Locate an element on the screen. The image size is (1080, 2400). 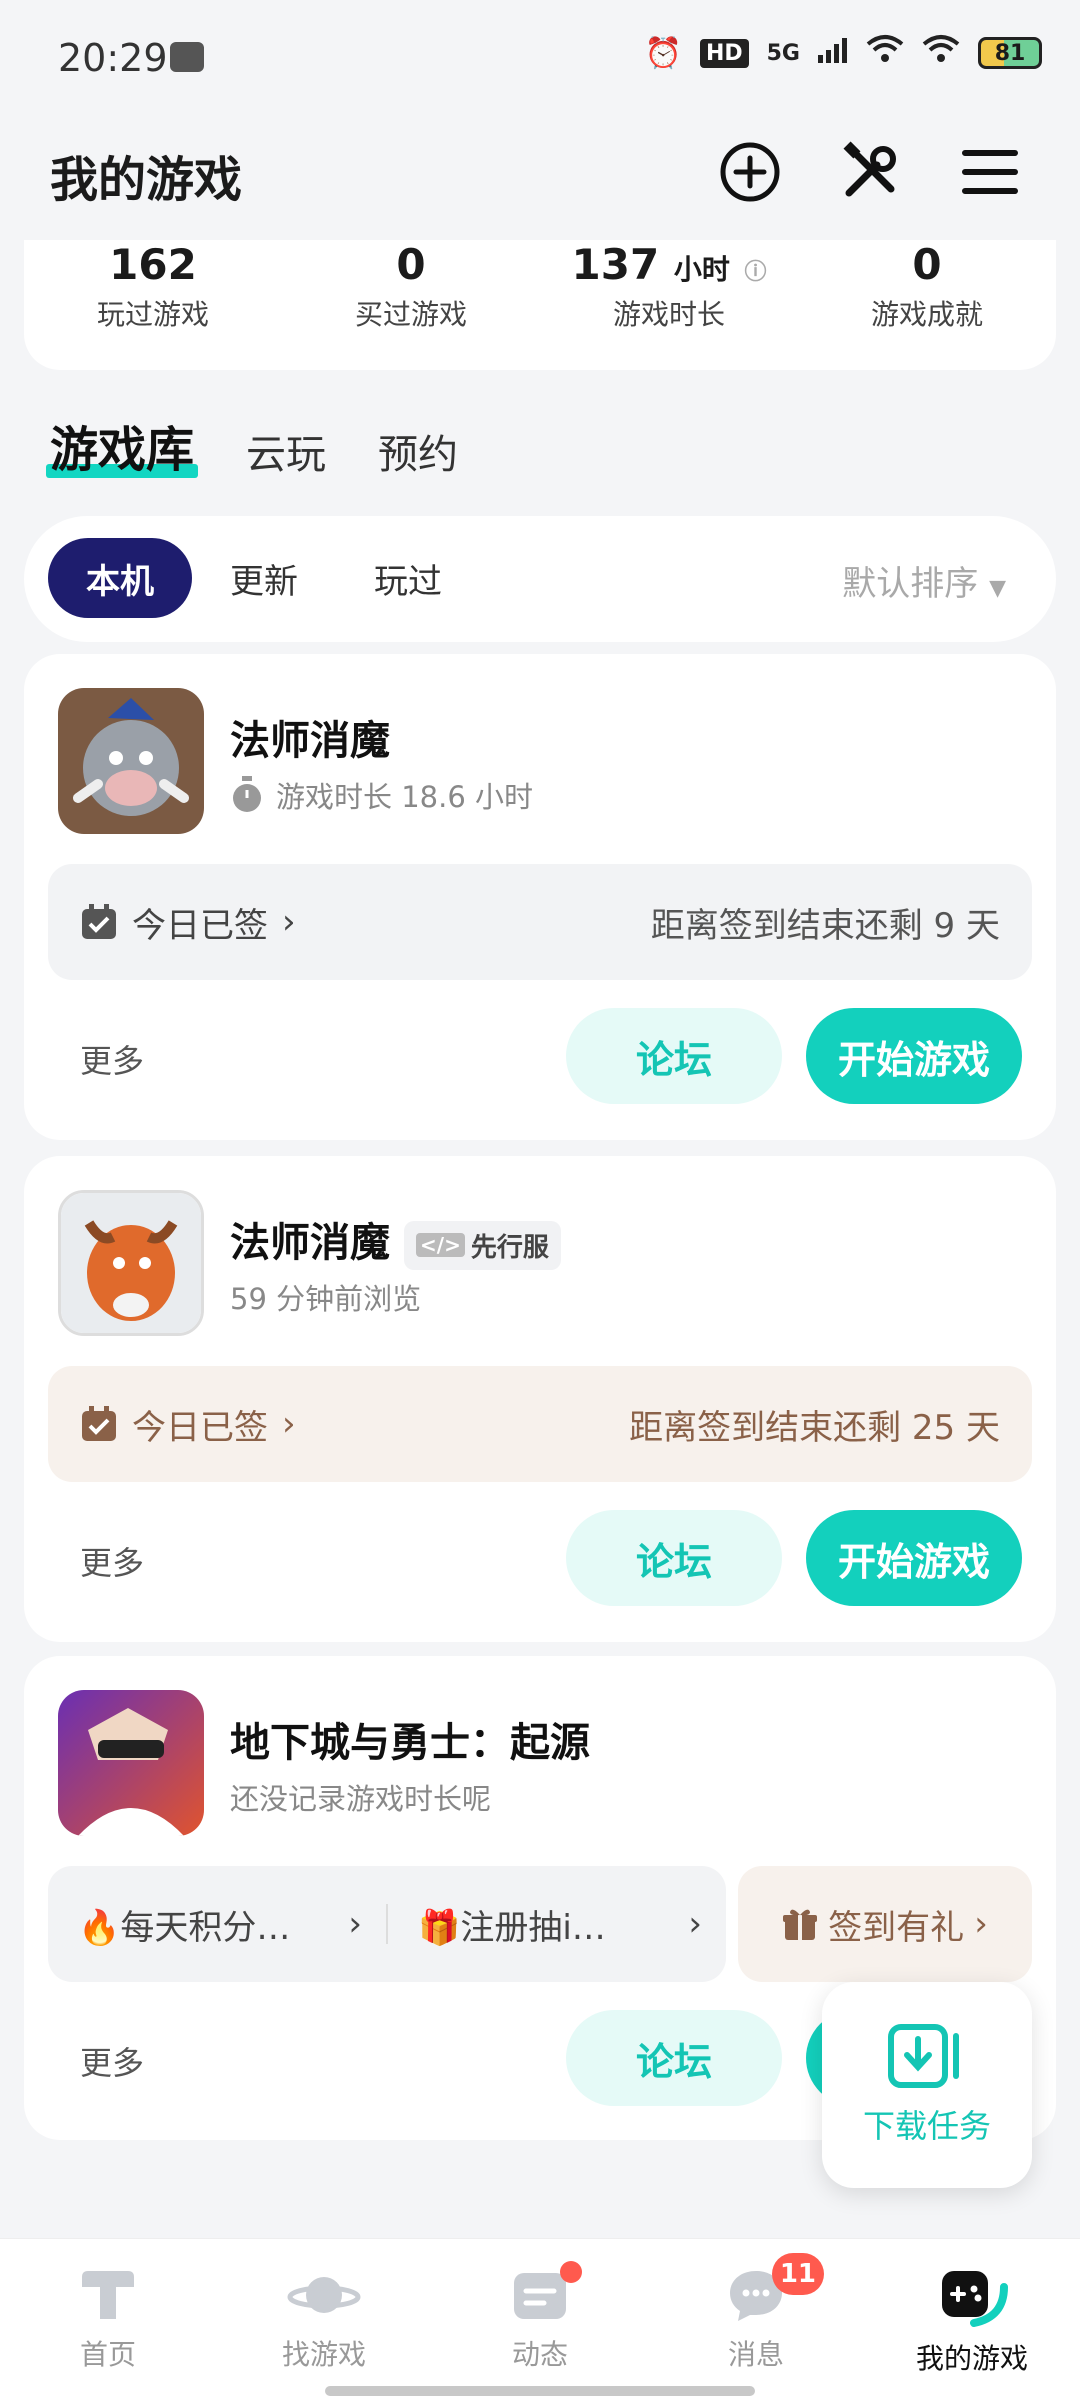
add-game-button is located at coordinates (750, 172).